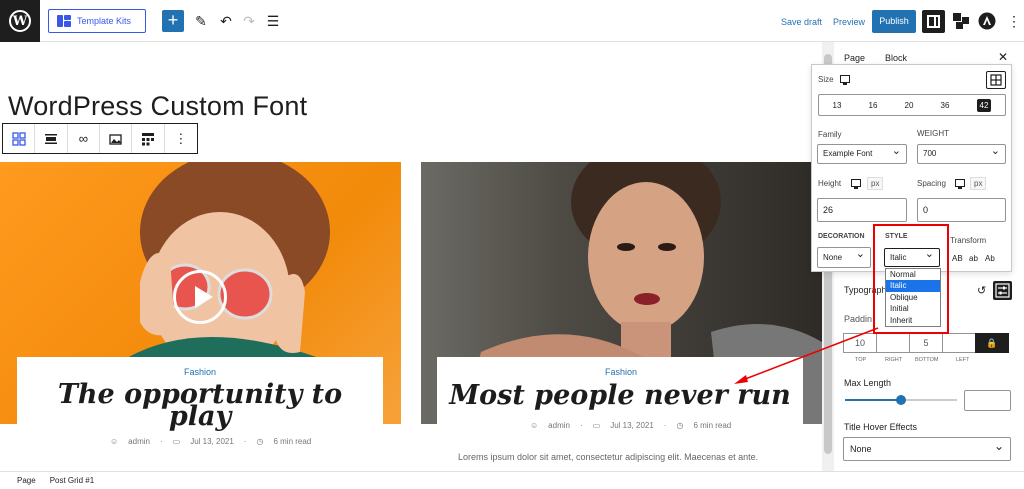 The height and width of the screenshot is (489, 1024). Describe the element at coordinates (990, 258) in the screenshot. I see `transform-capitalize-button: Ab` at that location.